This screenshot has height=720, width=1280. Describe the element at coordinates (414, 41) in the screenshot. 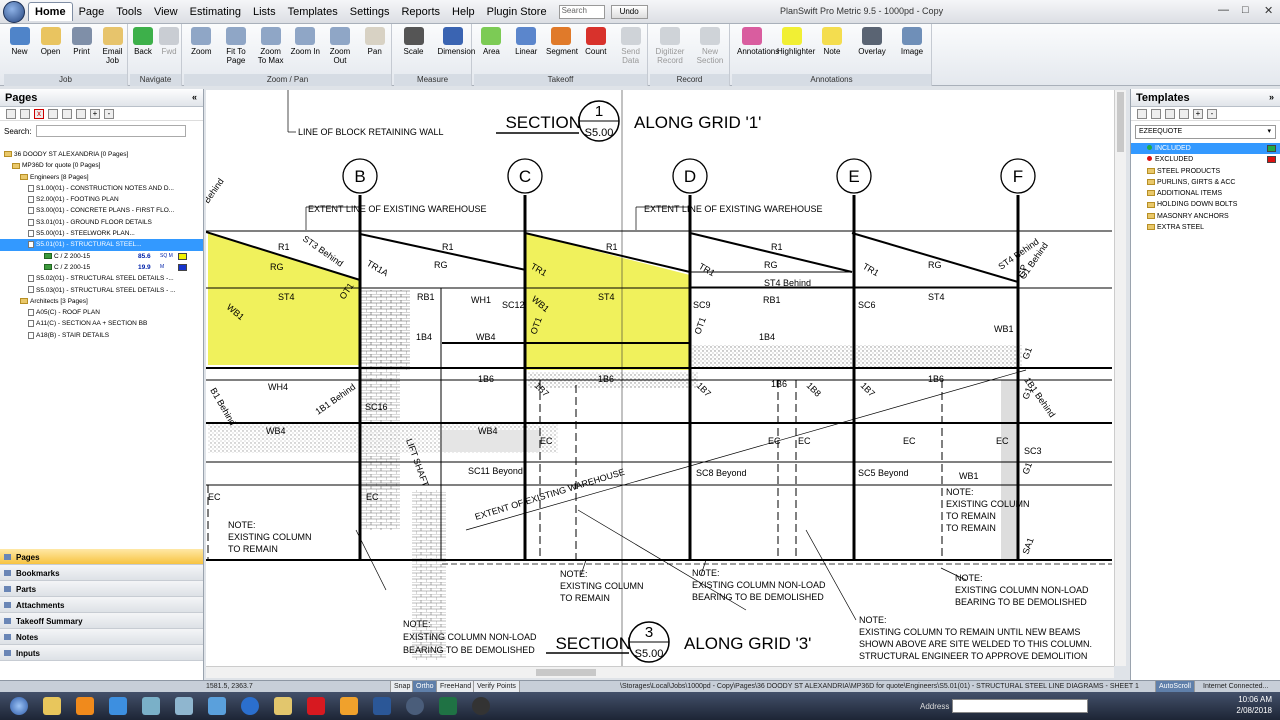

I see `scale-button: Scale` at that location.